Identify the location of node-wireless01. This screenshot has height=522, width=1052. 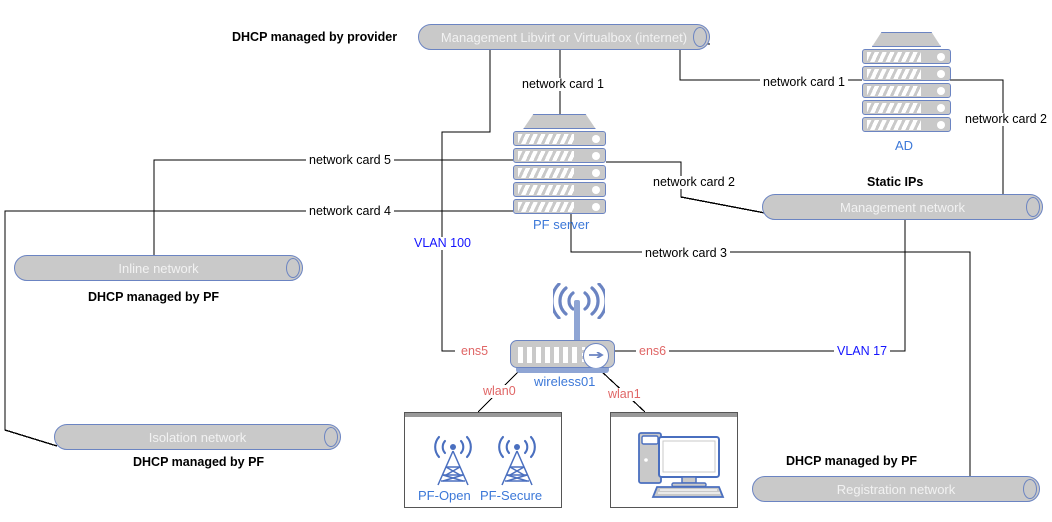
(562, 356).